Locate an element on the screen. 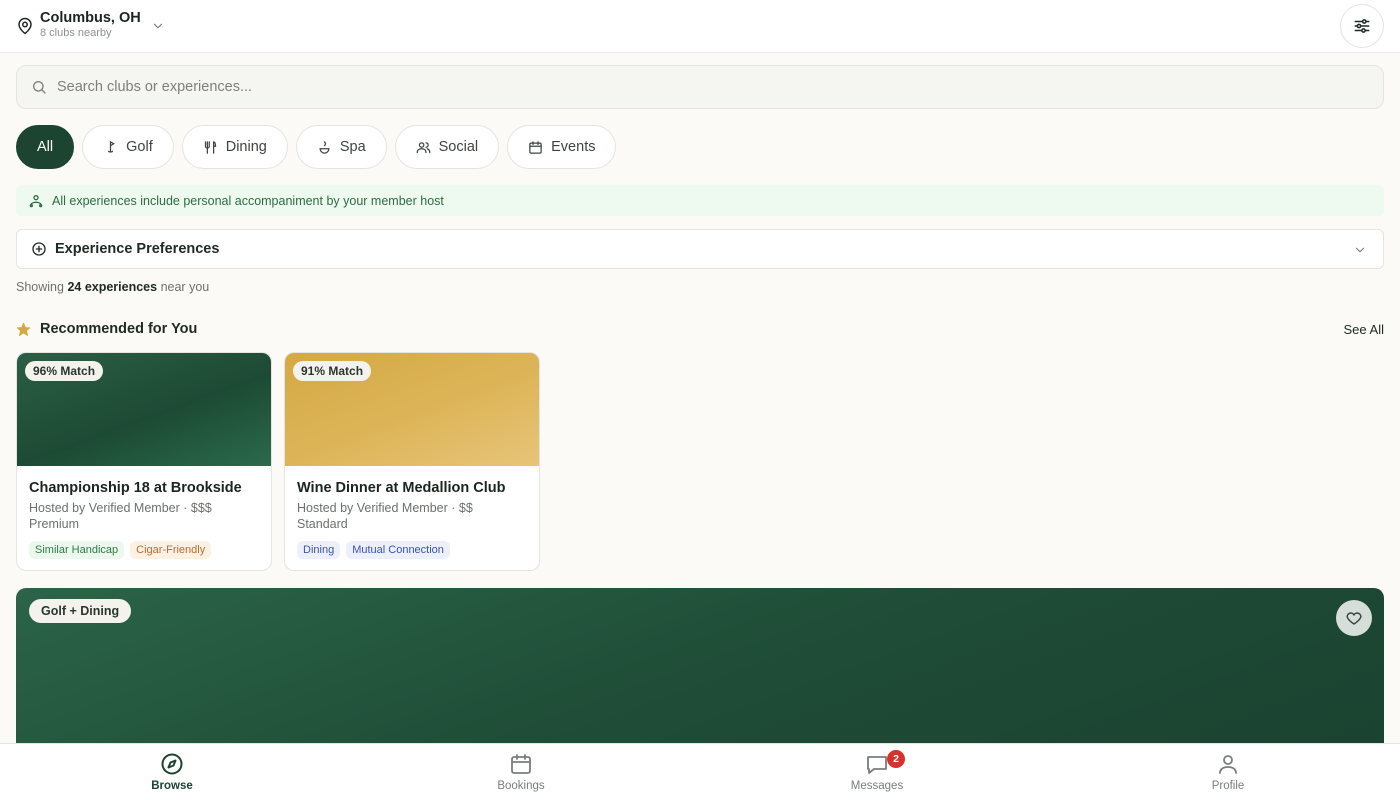 This screenshot has width=1400, height=800. heart-icon is located at coordinates (1354, 618).